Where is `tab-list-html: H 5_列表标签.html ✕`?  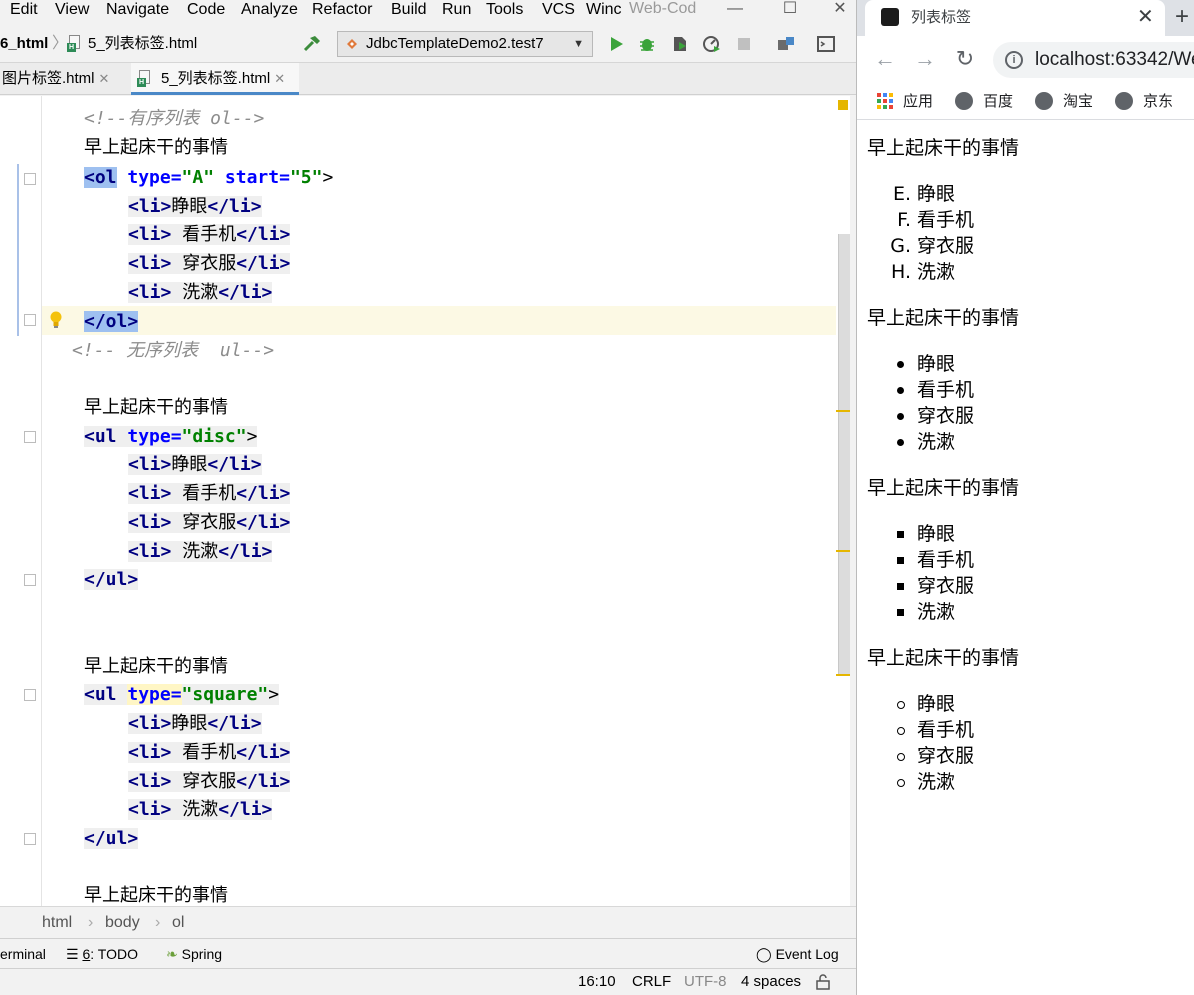 tab-list-html: H 5_列表标签.html ✕ is located at coordinates (215, 79).